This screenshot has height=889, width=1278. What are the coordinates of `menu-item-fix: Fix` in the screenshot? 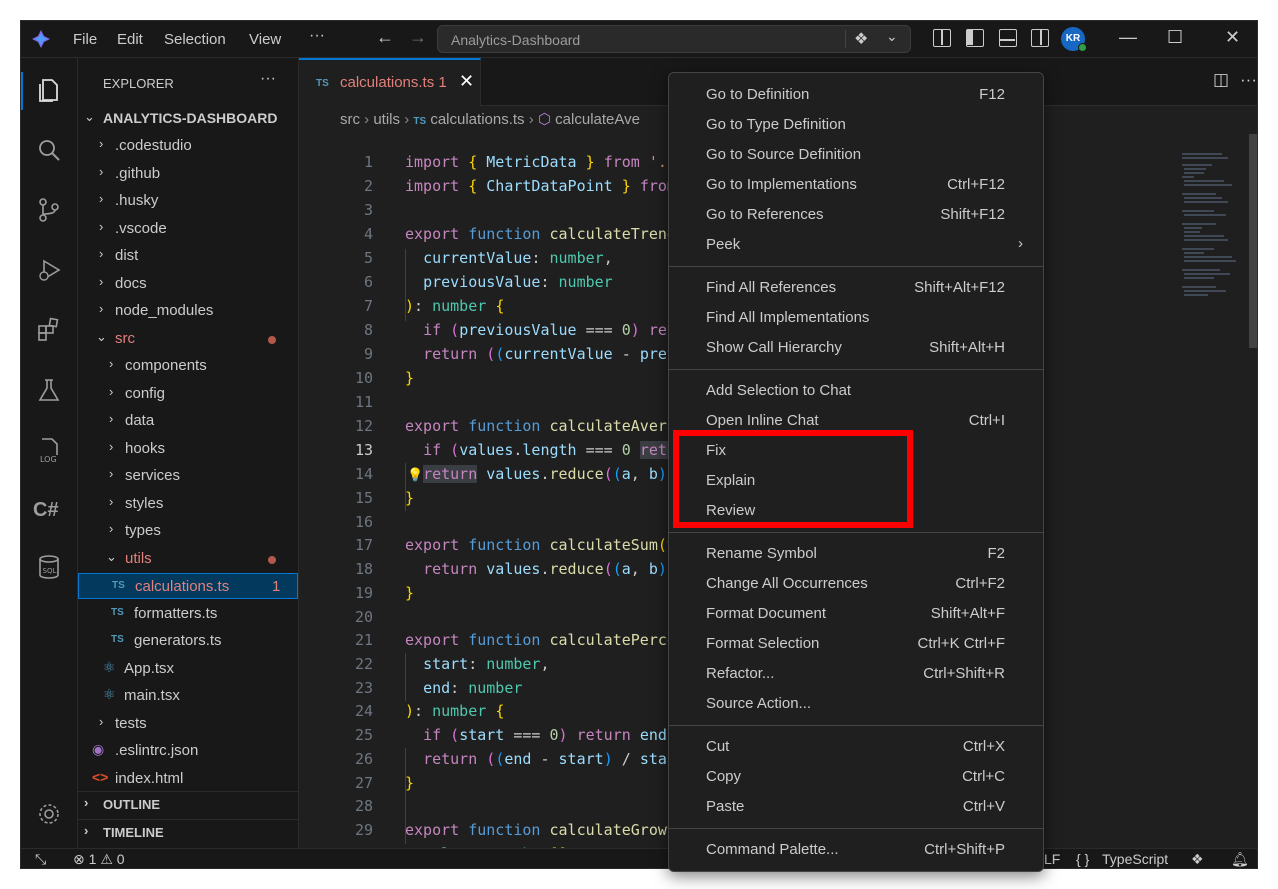 It's located at (856, 451).